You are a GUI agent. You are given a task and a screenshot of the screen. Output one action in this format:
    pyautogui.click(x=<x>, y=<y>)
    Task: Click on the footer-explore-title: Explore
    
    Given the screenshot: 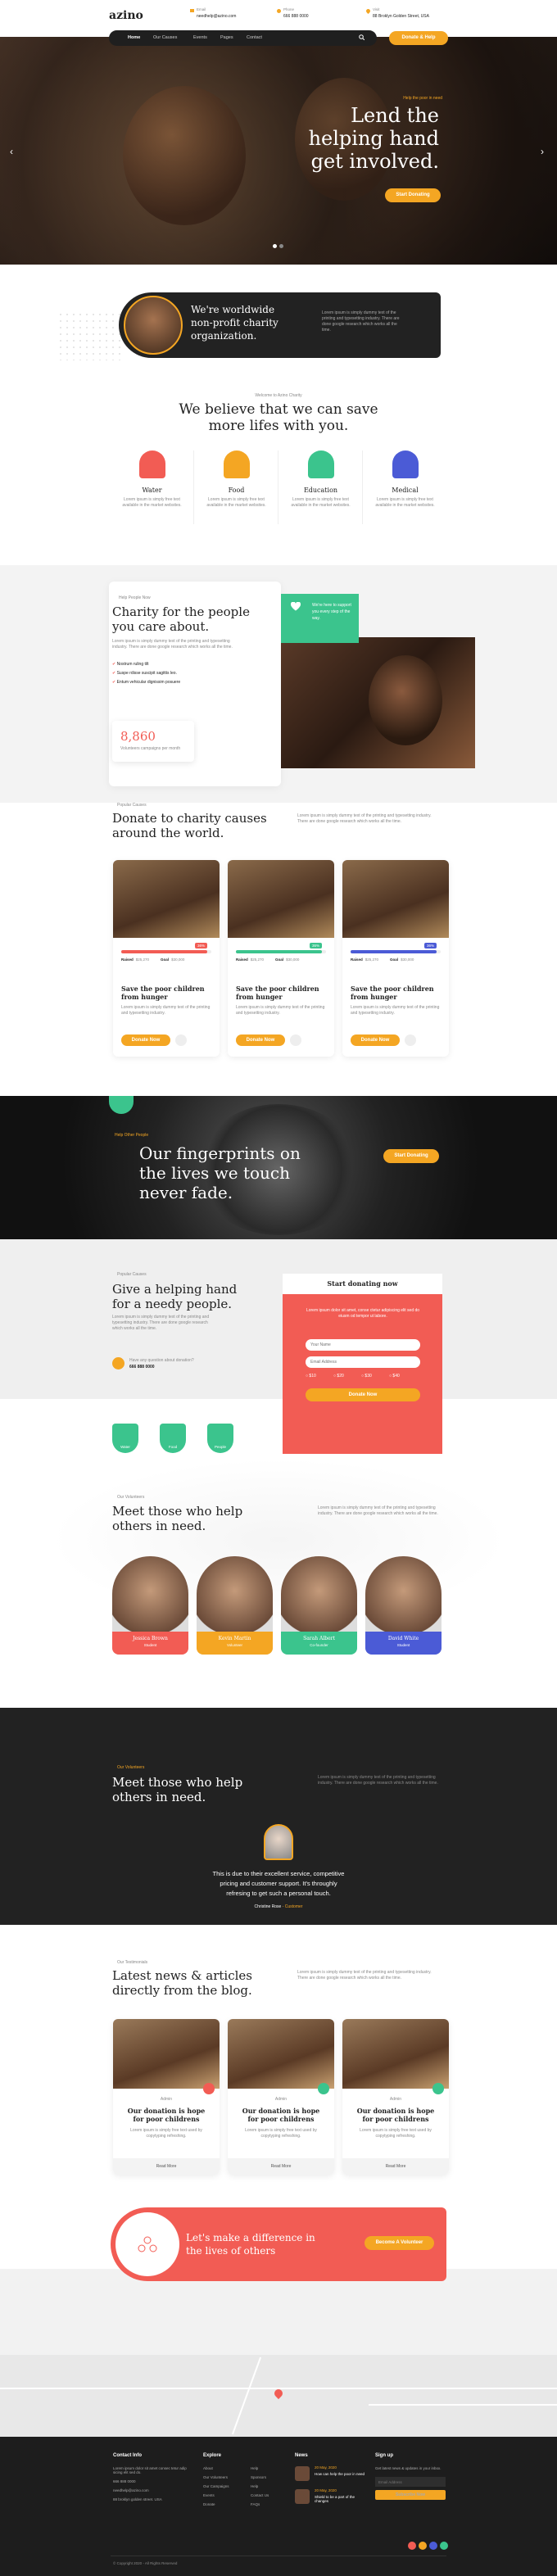 What is the action you would take?
    pyautogui.click(x=212, y=2455)
    